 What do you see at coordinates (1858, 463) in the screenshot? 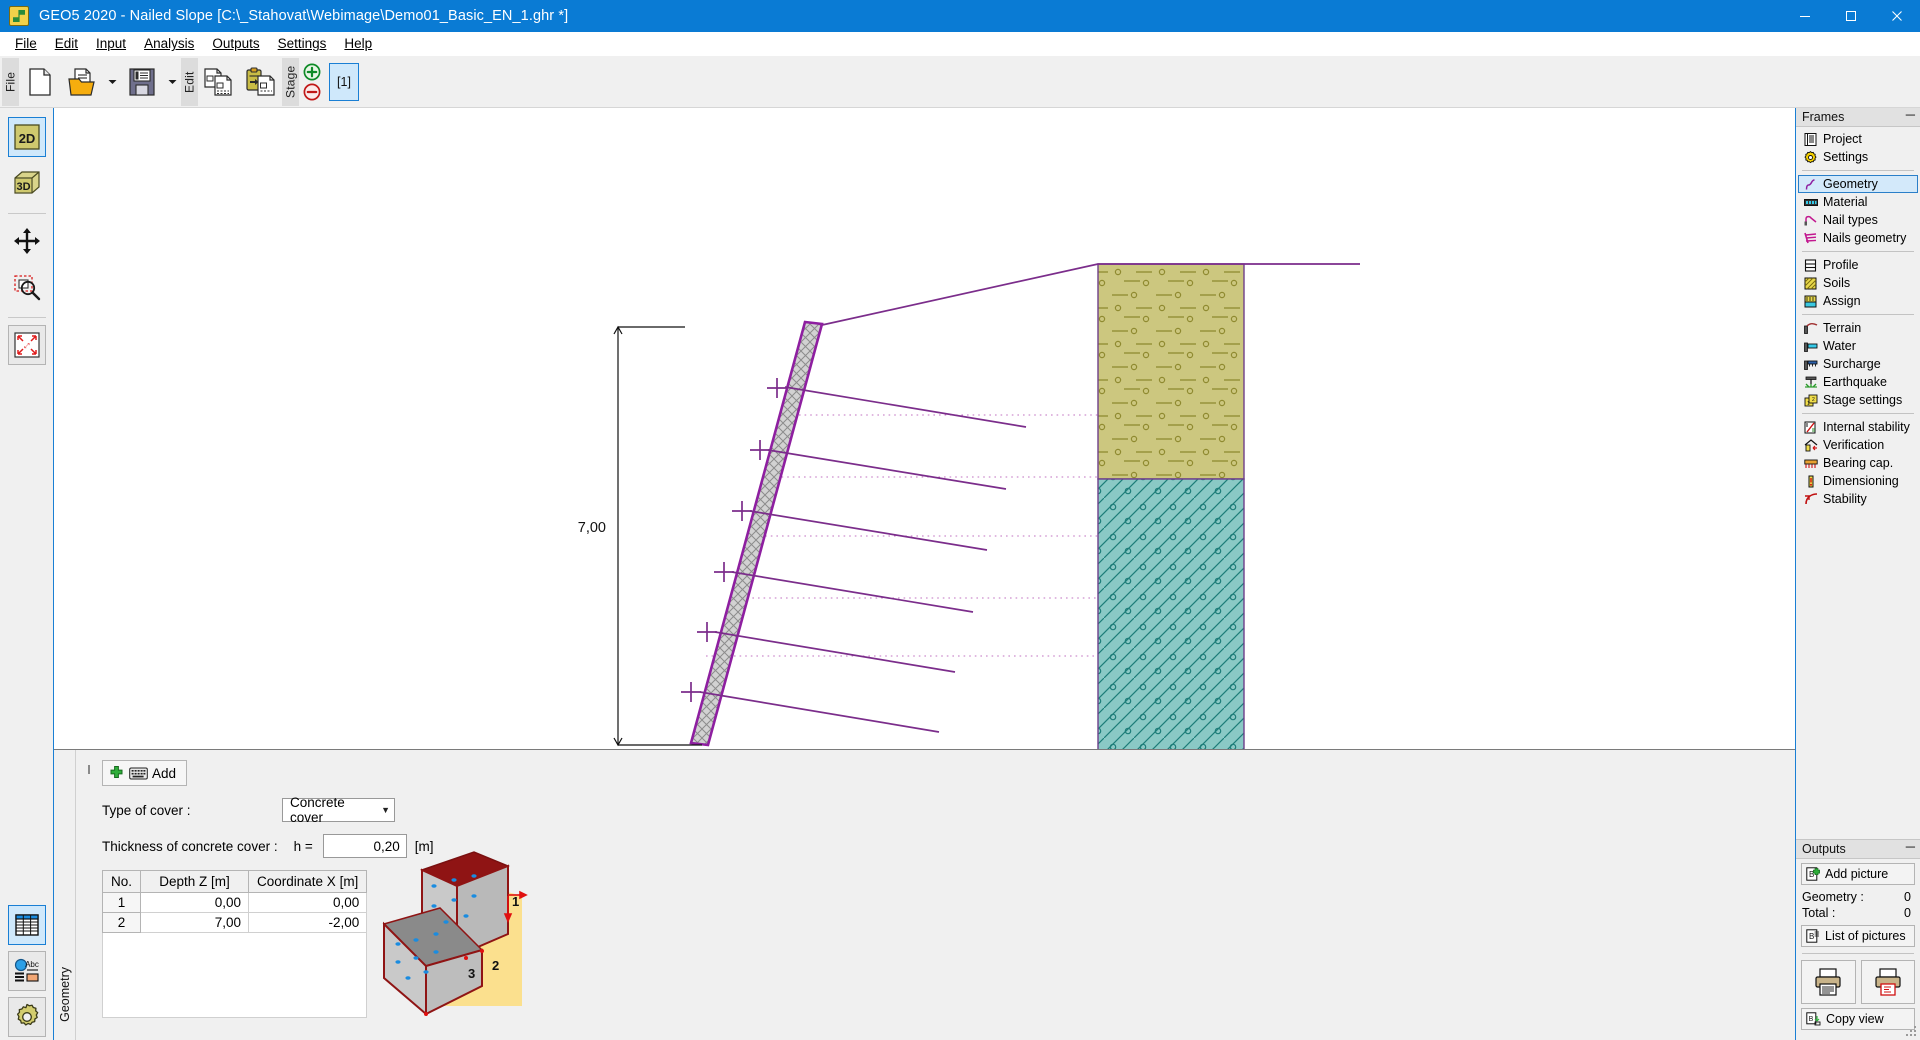
I see `sidebar-item-bearing-cap: Bearing cap.` at bounding box center [1858, 463].